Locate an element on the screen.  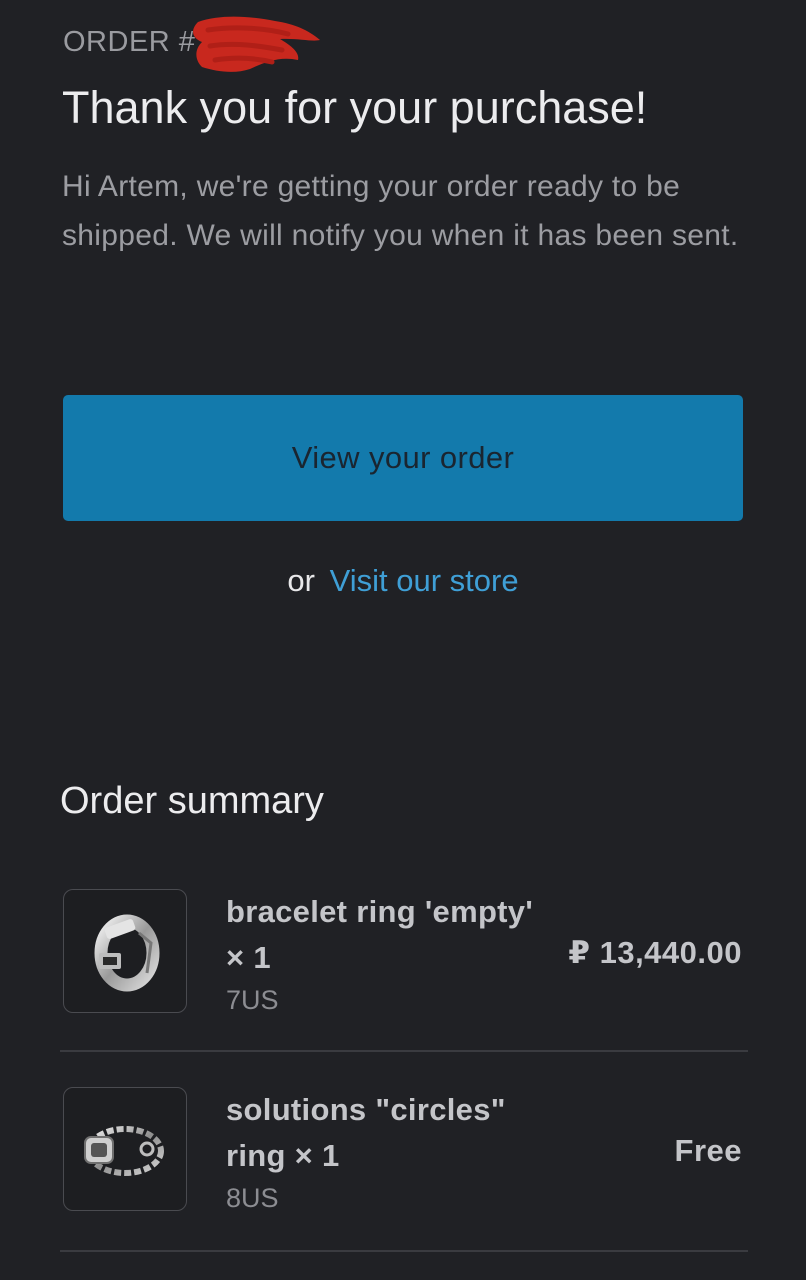
ring-product-image is located at coordinates (127, 953).